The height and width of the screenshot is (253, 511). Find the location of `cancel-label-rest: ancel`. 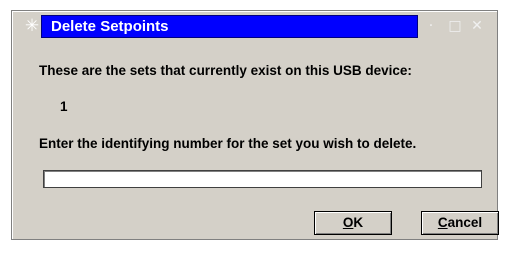

cancel-label-rest: ancel is located at coordinates (465, 222).